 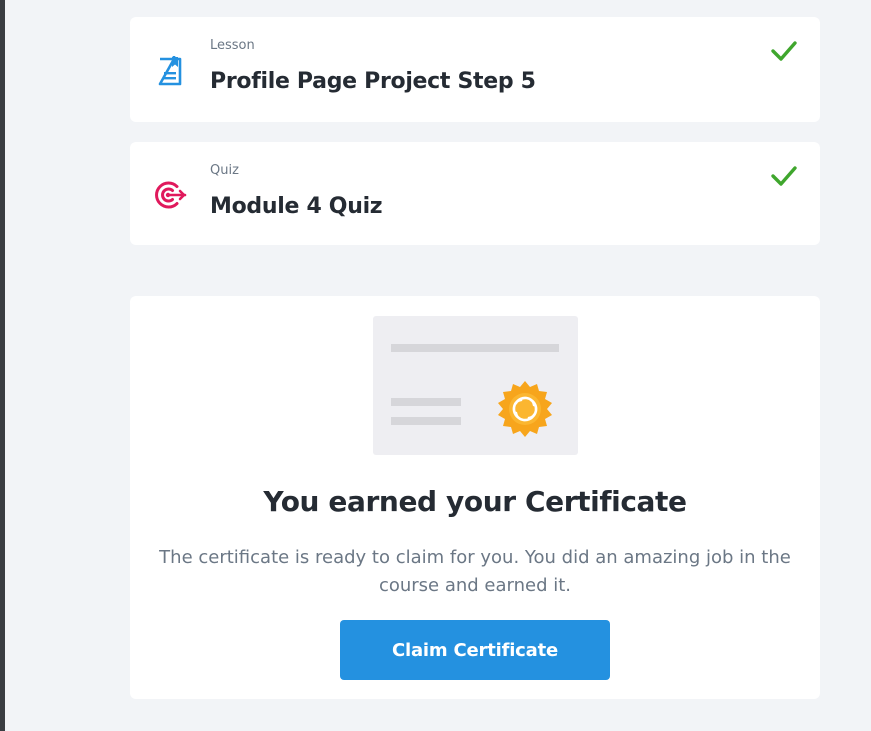 I want to click on certificate-description-line: course and earned it., so click(x=475, y=585).